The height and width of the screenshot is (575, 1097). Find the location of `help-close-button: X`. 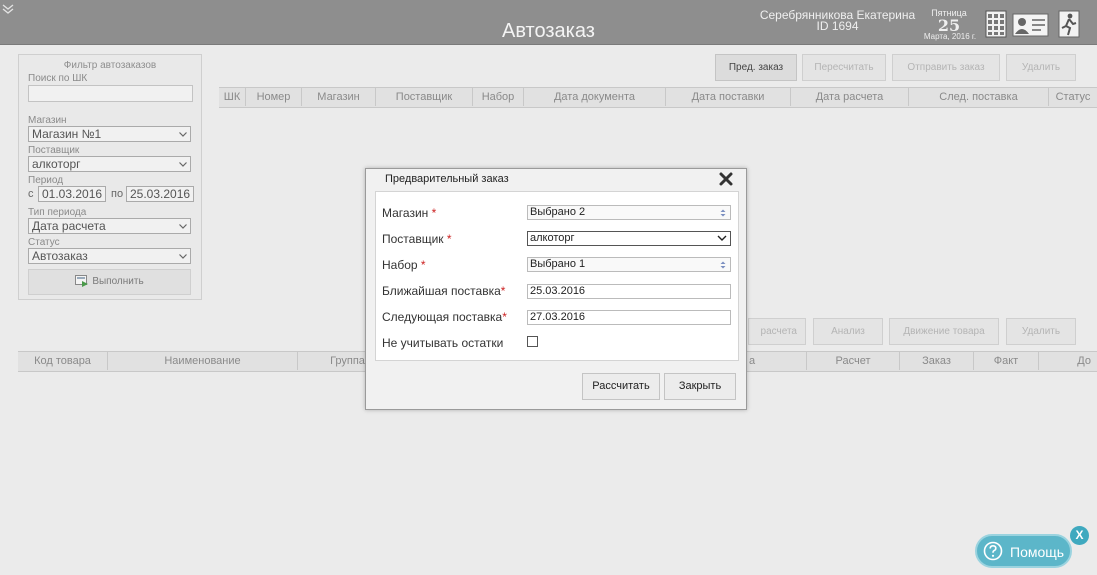

help-close-button: X is located at coordinates (1079, 535).